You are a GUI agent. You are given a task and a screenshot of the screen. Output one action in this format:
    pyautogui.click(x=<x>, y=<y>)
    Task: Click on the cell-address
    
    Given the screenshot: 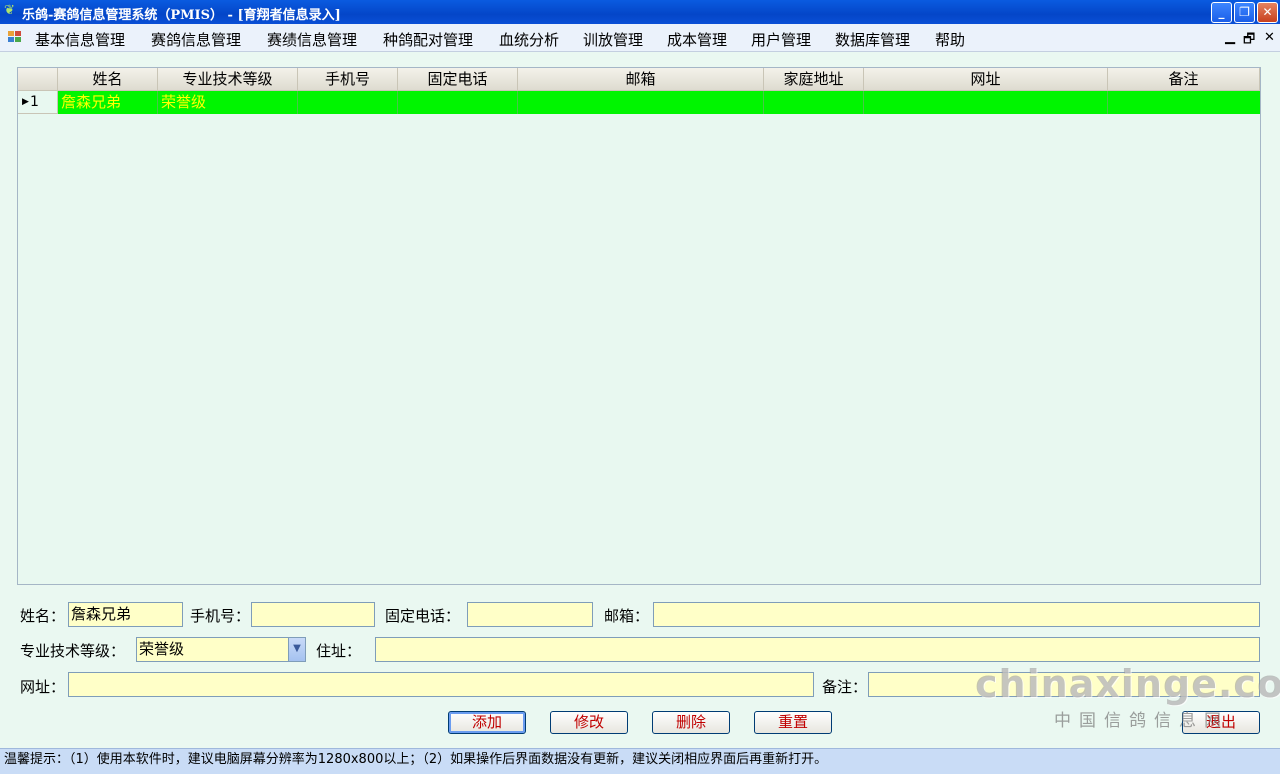 What is the action you would take?
    pyautogui.click(x=814, y=102)
    